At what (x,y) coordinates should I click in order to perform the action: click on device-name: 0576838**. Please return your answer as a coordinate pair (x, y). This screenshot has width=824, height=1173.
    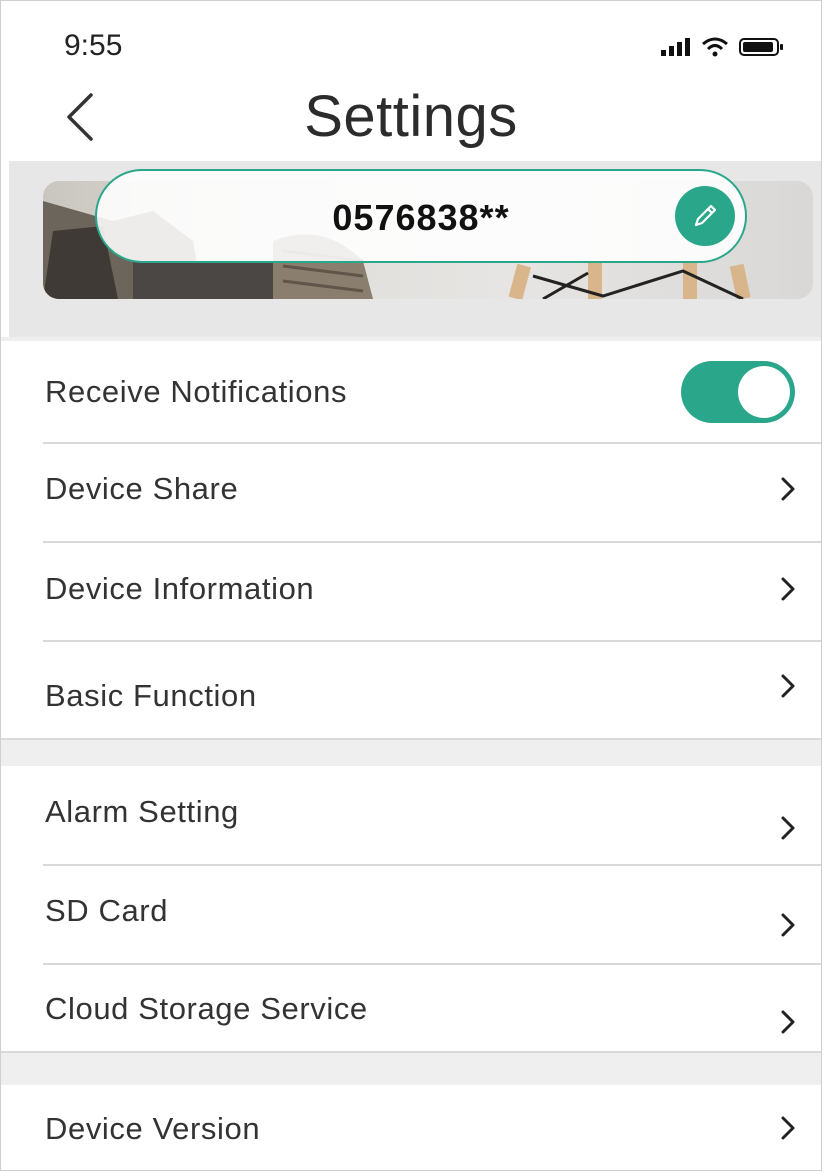
    Looking at the image, I should click on (421, 217).